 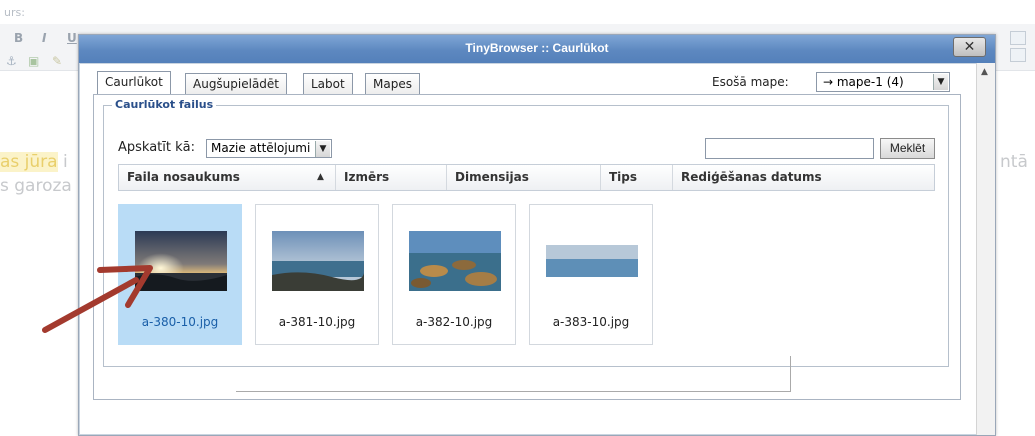 I want to click on search-input, so click(x=789, y=148).